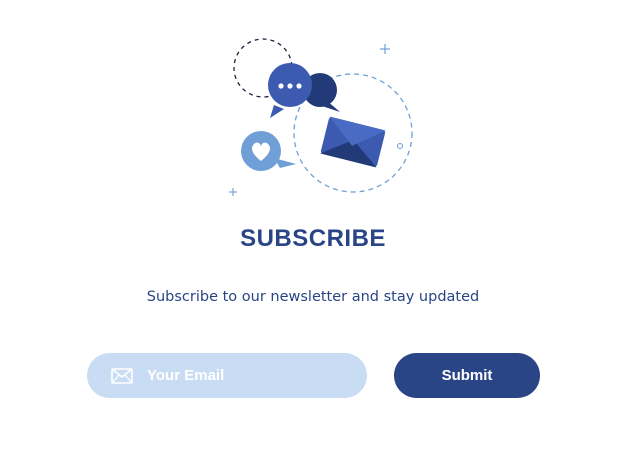 Image resolution: width=626 pixels, height=455 pixels. I want to click on email-field, so click(227, 375).